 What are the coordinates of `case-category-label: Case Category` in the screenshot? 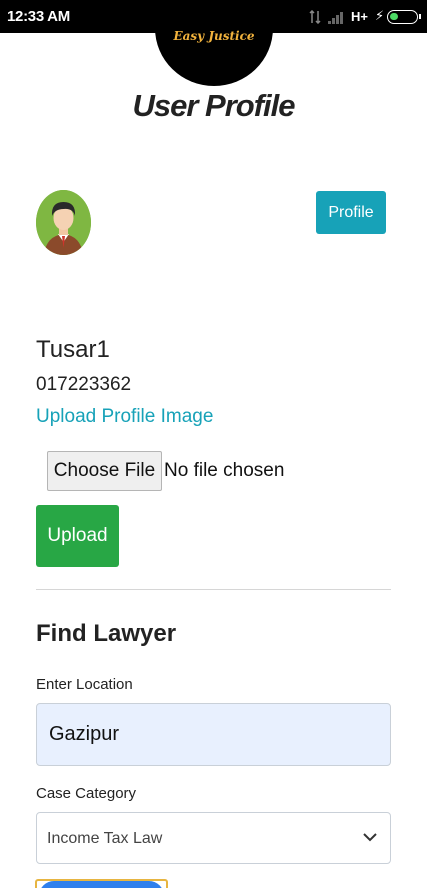 It's located at (86, 793).